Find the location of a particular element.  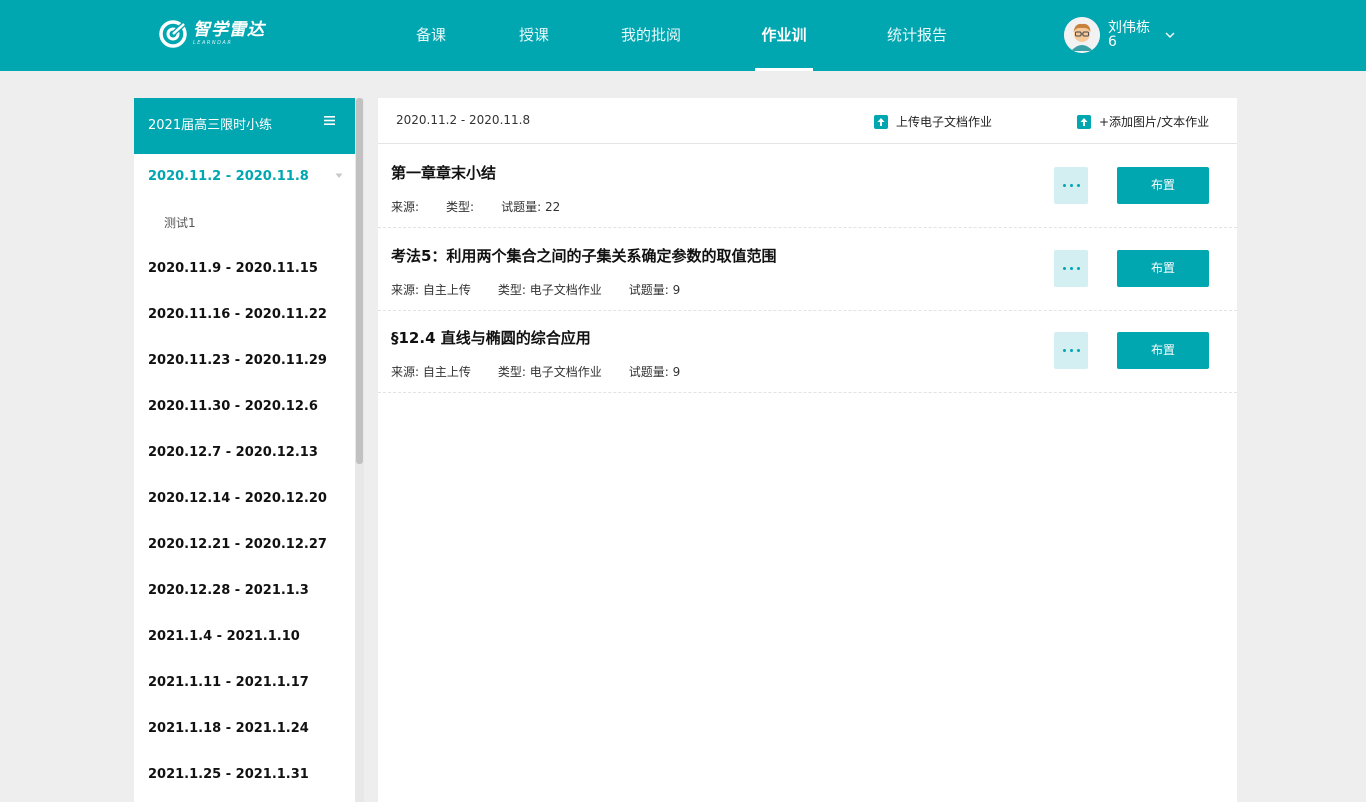

homework-type: 类型: is located at coordinates (460, 207).